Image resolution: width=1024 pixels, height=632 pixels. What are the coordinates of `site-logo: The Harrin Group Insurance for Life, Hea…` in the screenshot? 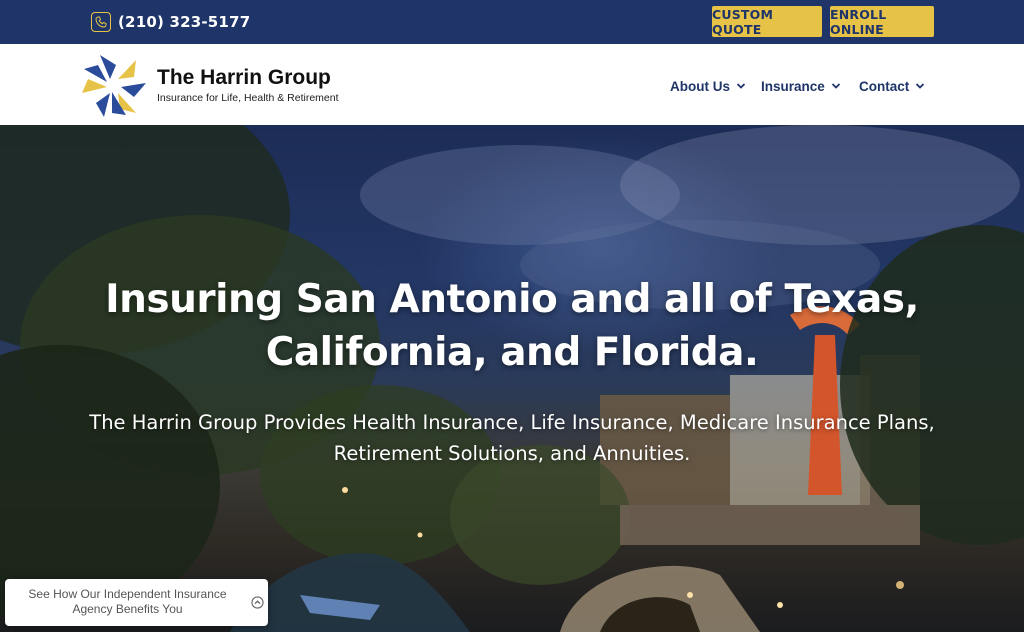 It's located at (216, 85).